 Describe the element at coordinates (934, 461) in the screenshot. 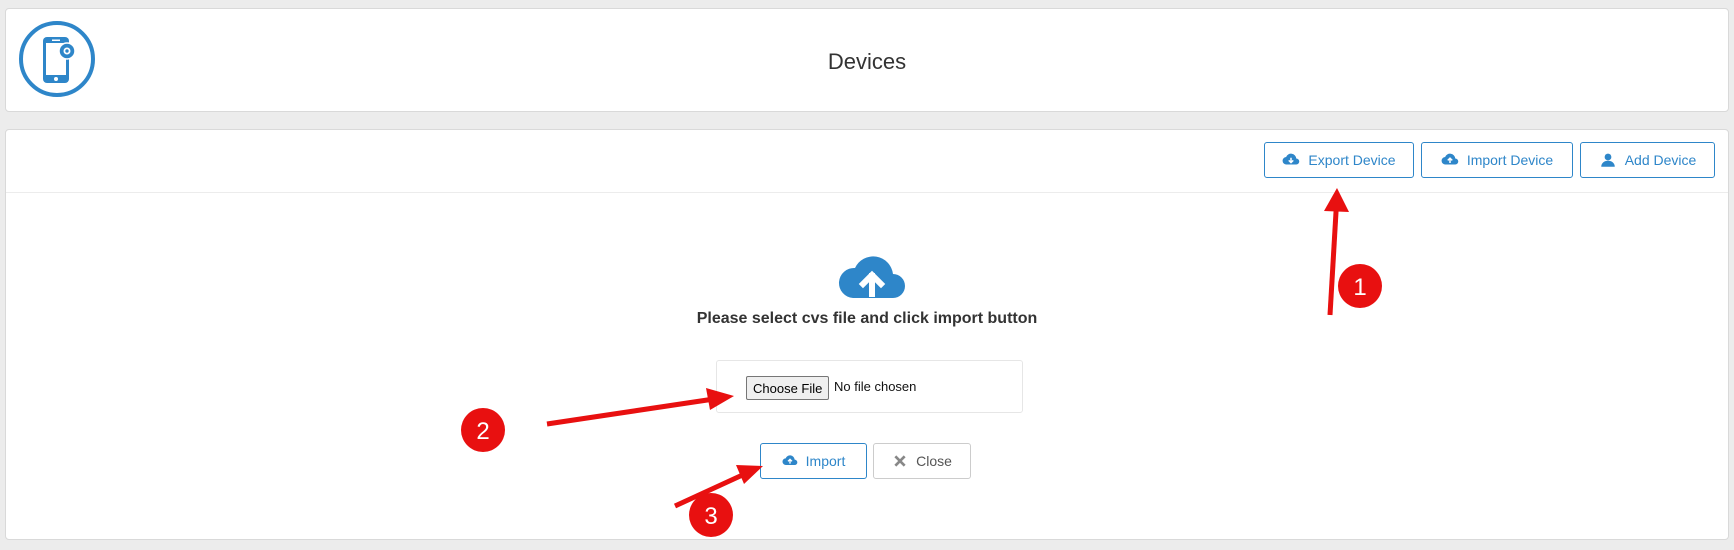

I see `close-label: Close` at that location.